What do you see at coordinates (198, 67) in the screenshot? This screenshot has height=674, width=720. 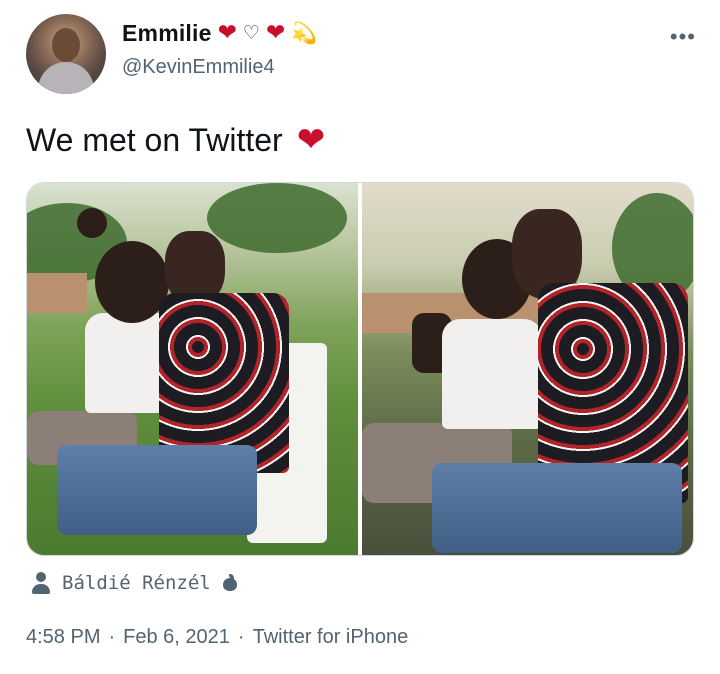 I see `user-handle: @KevinEmmilie4` at bounding box center [198, 67].